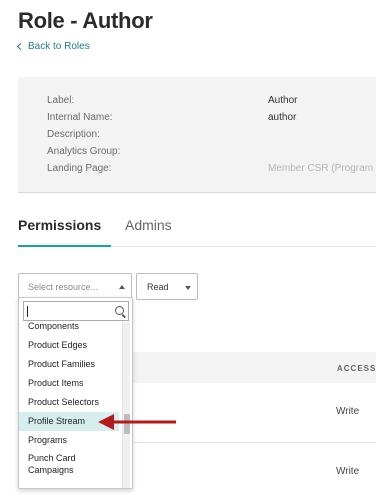 This screenshot has width=376, height=501. I want to click on detail-value-internal-name: author, so click(282, 117).